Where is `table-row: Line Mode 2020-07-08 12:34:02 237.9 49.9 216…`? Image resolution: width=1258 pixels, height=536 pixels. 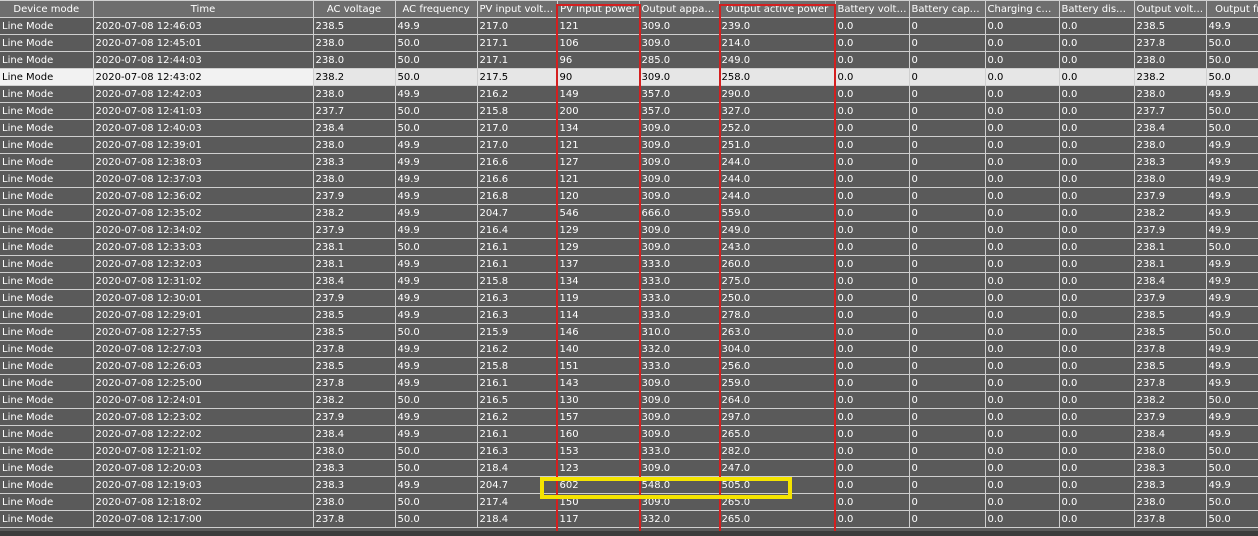 table-row: Line Mode 2020-07-08 12:34:02 237.9 49.9 216… is located at coordinates (629, 230).